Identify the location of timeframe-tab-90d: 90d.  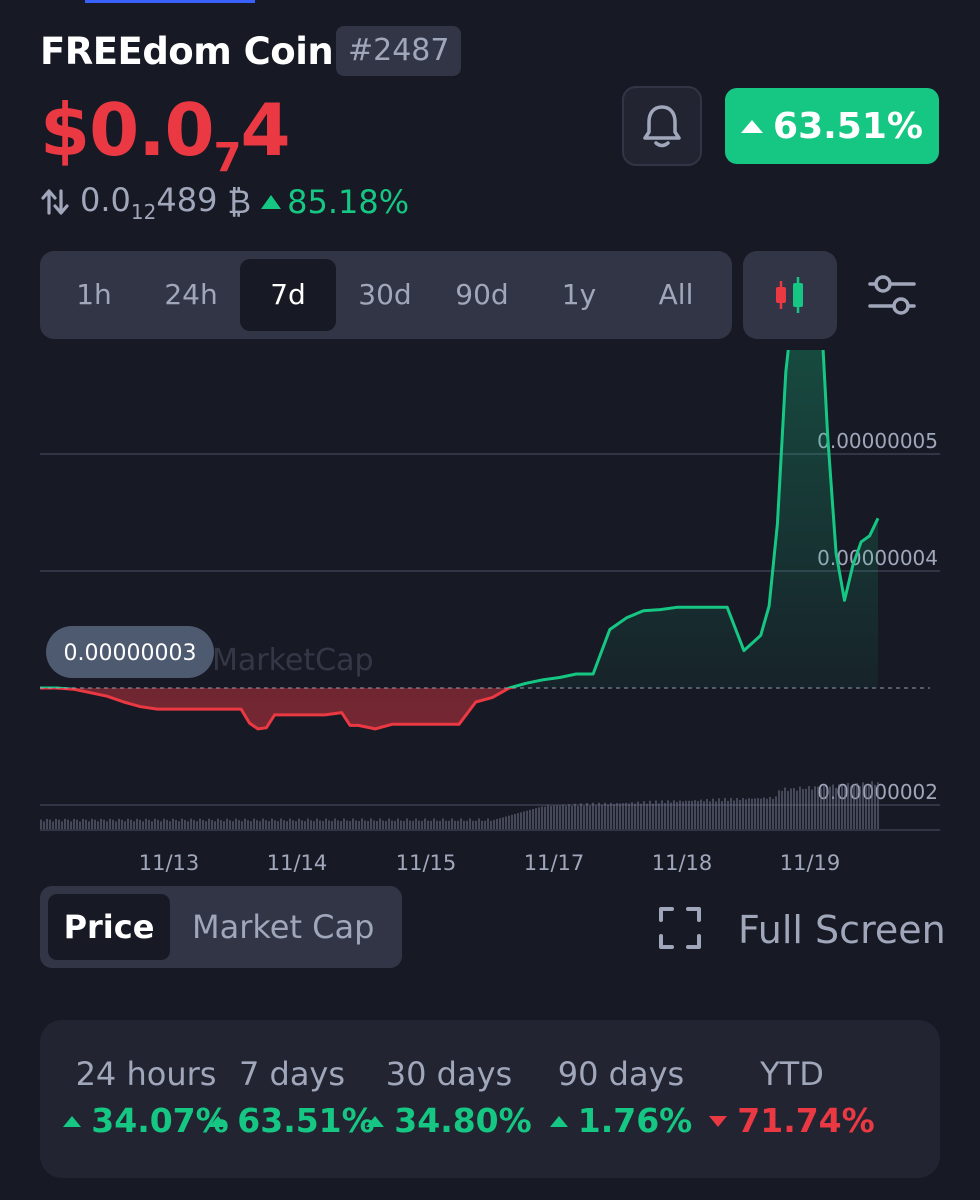
(482, 295).